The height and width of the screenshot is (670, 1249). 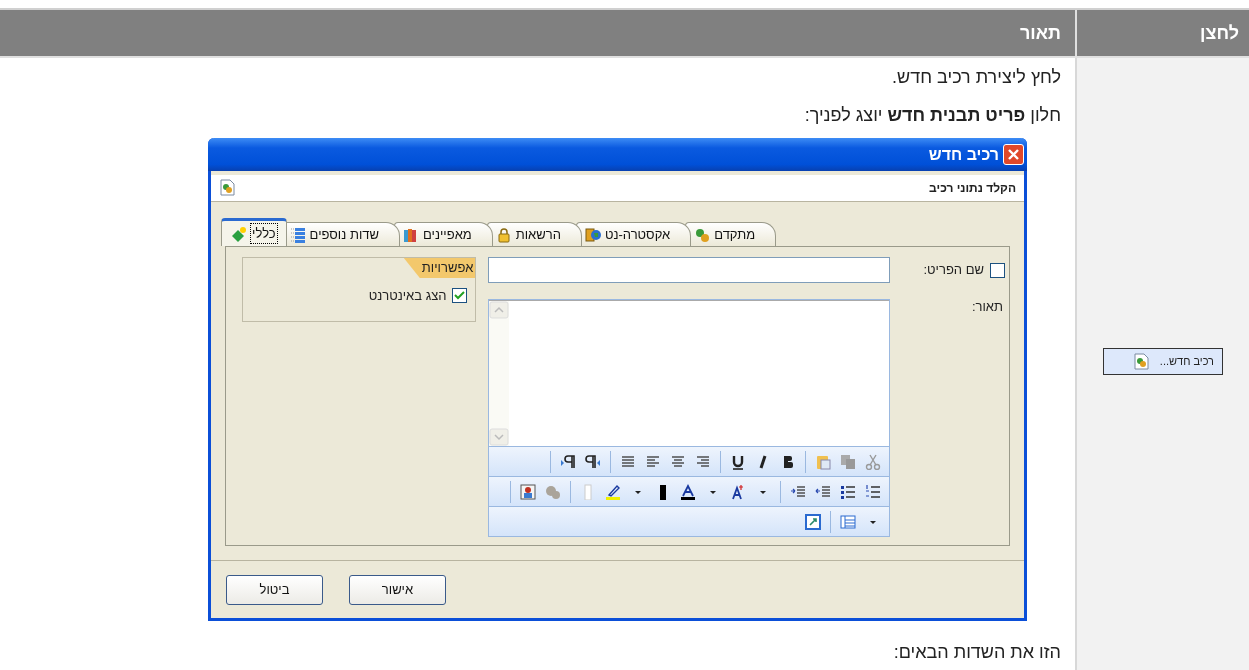 What do you see at coordinates (443, 234) in the screenshot?
I see `tab: מאפיינים` at bounding box center [443, 234].